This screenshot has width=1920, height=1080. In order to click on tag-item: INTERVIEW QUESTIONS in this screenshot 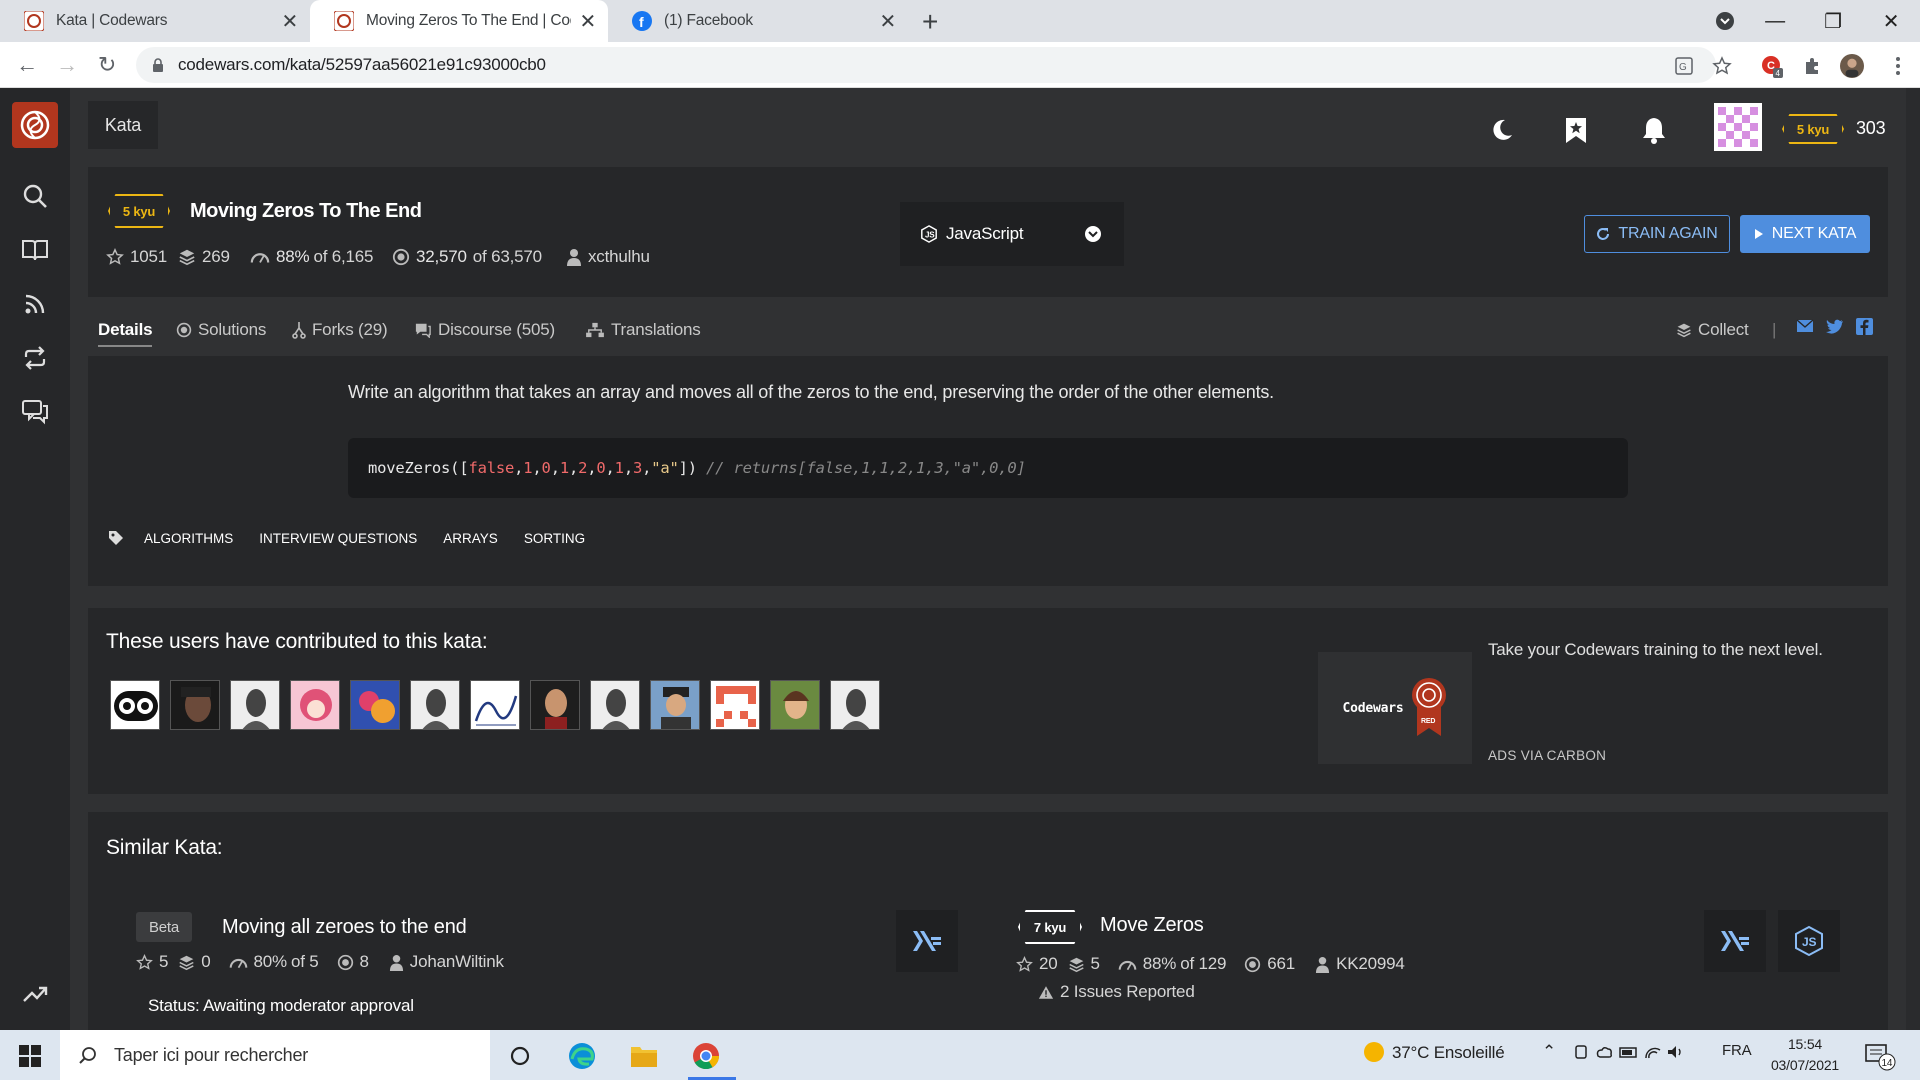, I will do `click(338, 538)`.